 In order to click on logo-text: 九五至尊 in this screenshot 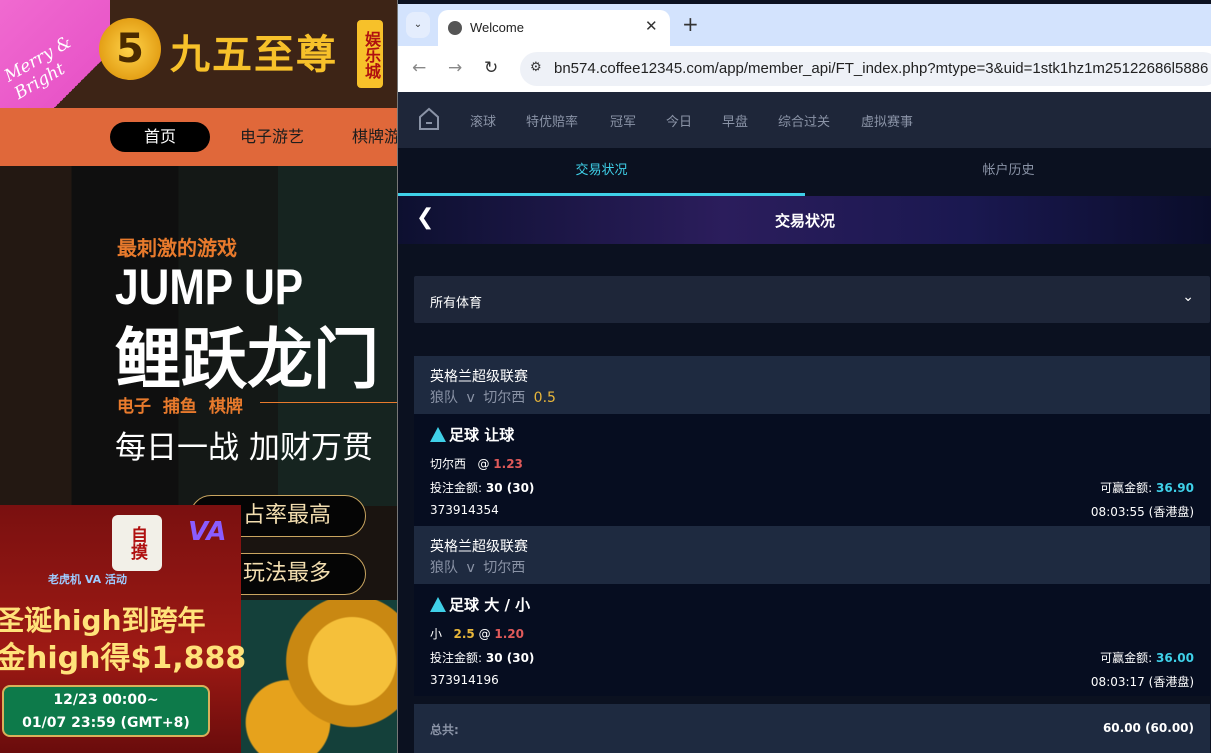, I will do `click(254, 51)`.